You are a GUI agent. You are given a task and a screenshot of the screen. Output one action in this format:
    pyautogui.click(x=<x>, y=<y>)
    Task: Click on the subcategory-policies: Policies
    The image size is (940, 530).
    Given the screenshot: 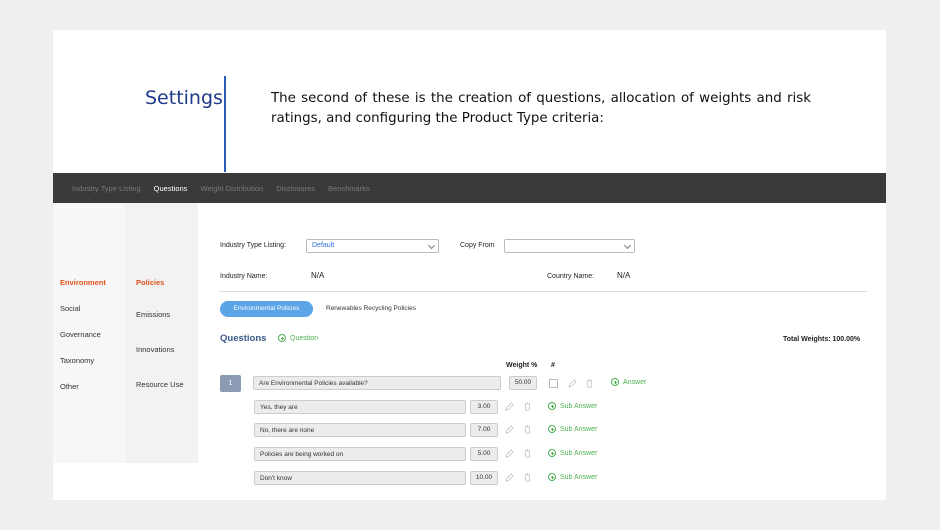 What is the action you would take?
    pyautogui.click(x=150, y=282)
    